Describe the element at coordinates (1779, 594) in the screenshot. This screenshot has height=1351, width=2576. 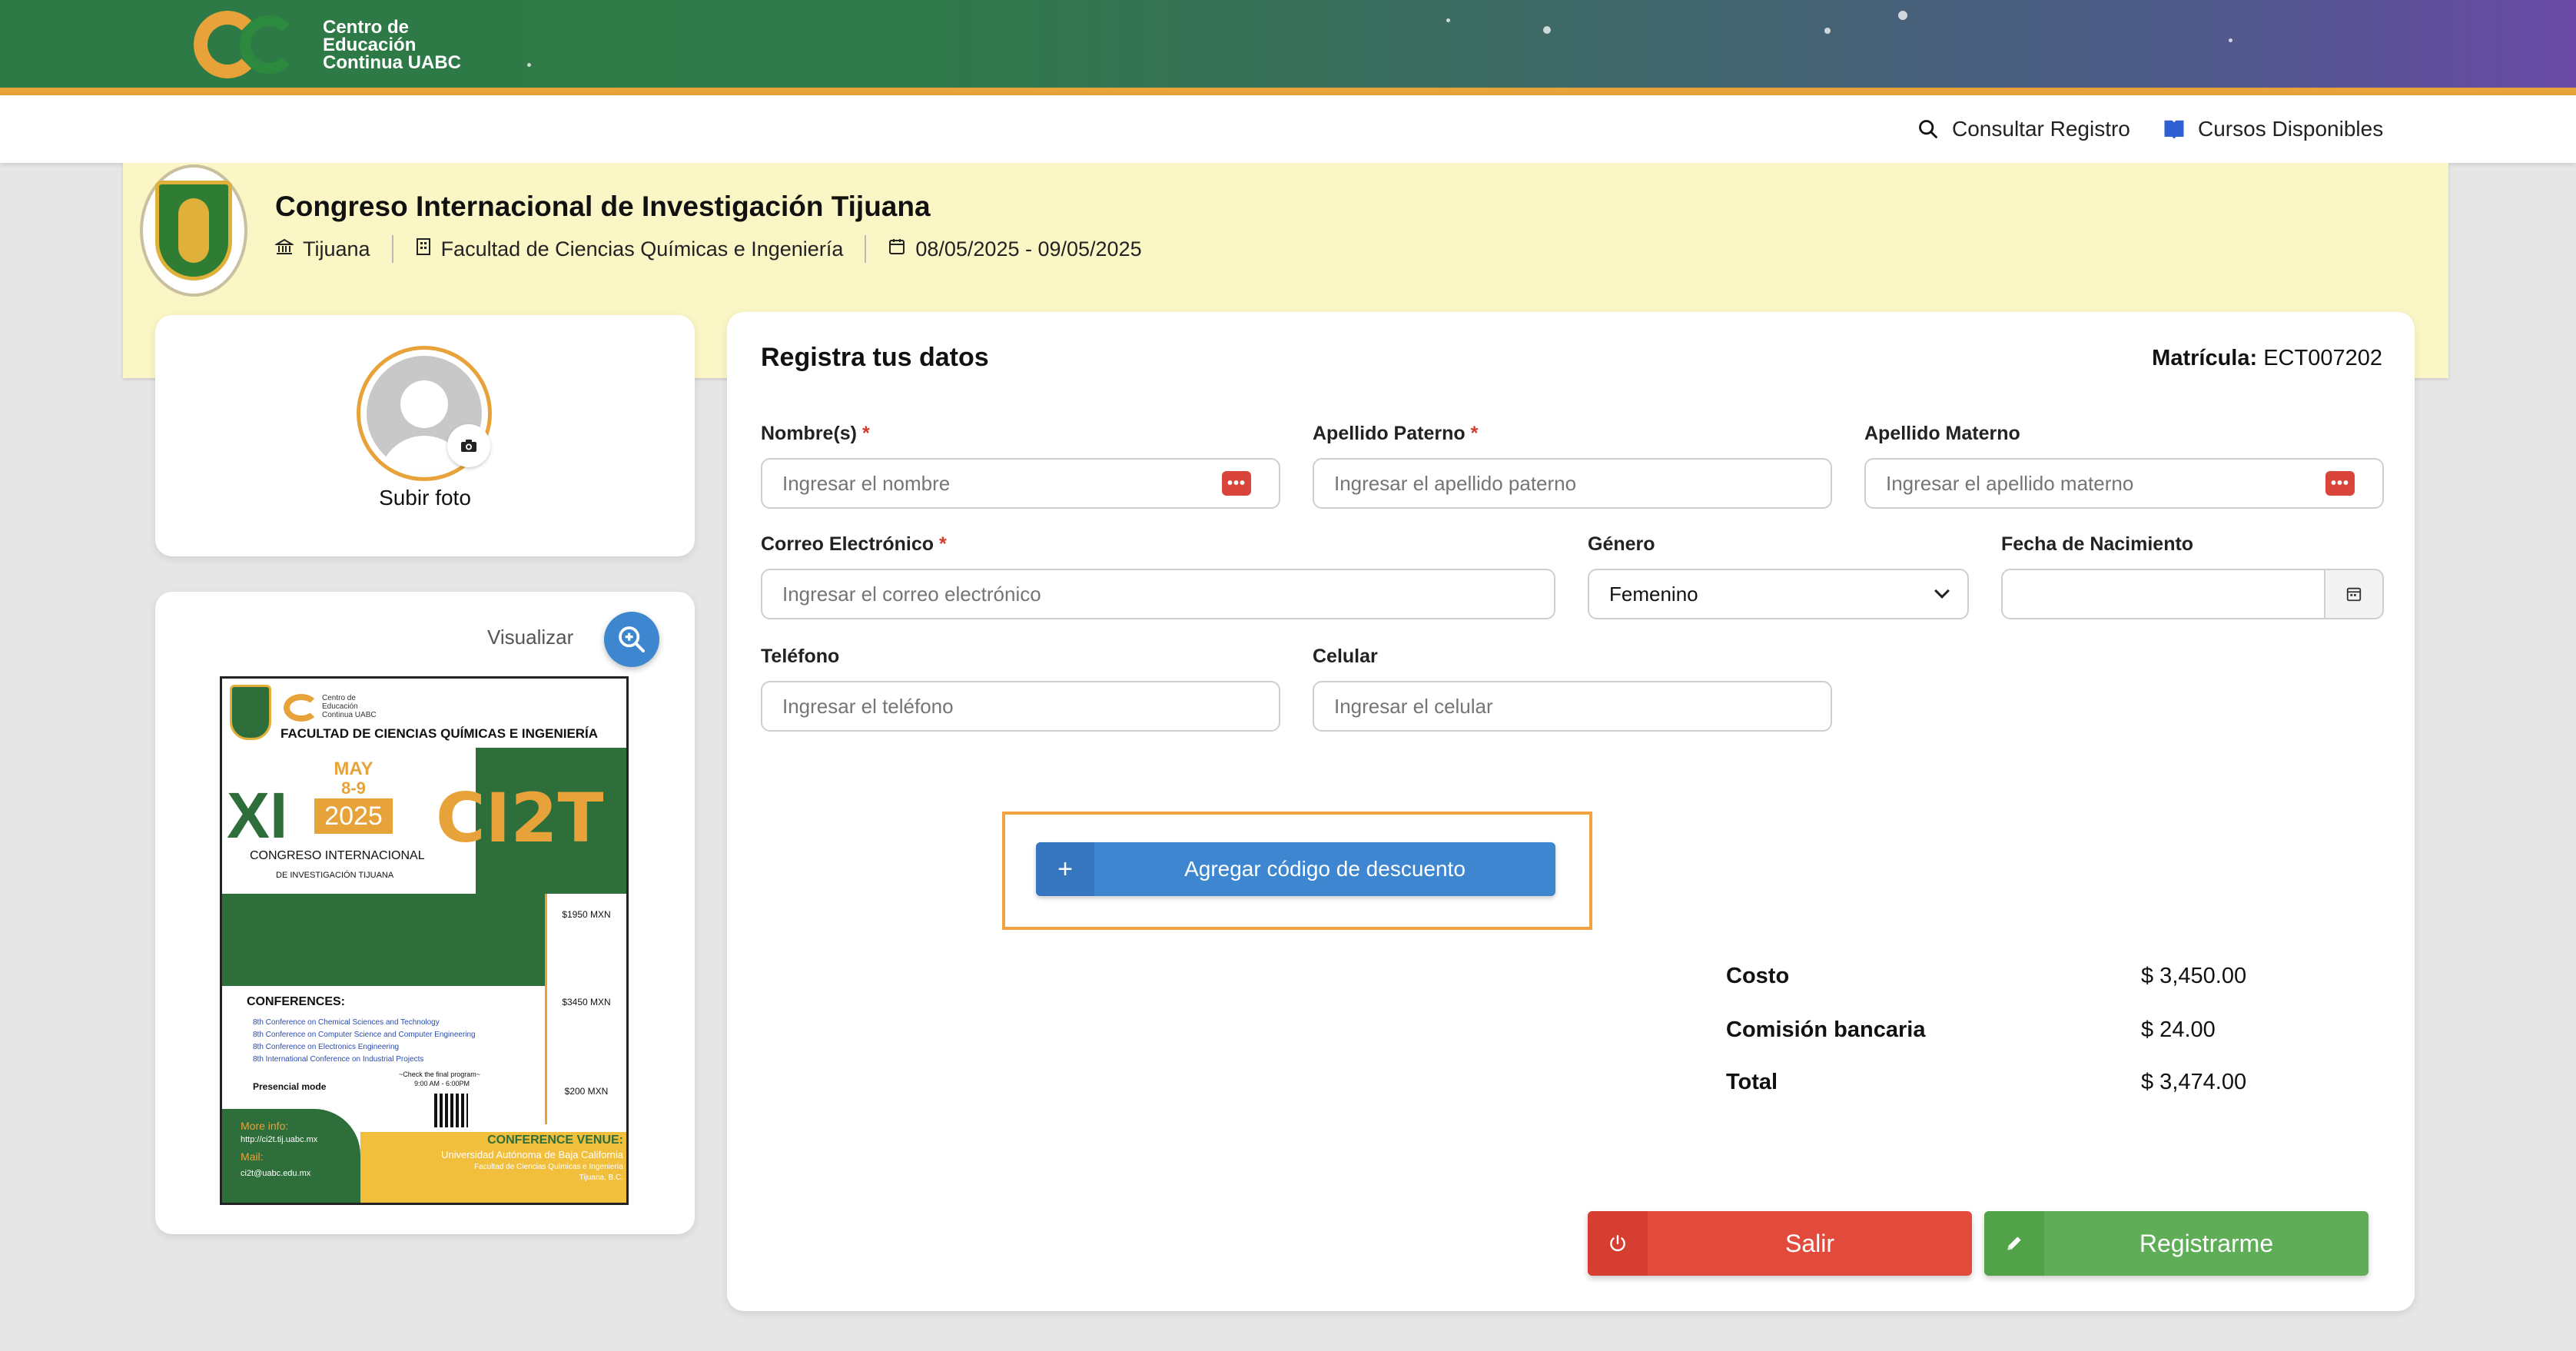
I see `genero-select: Femenino` at that location.